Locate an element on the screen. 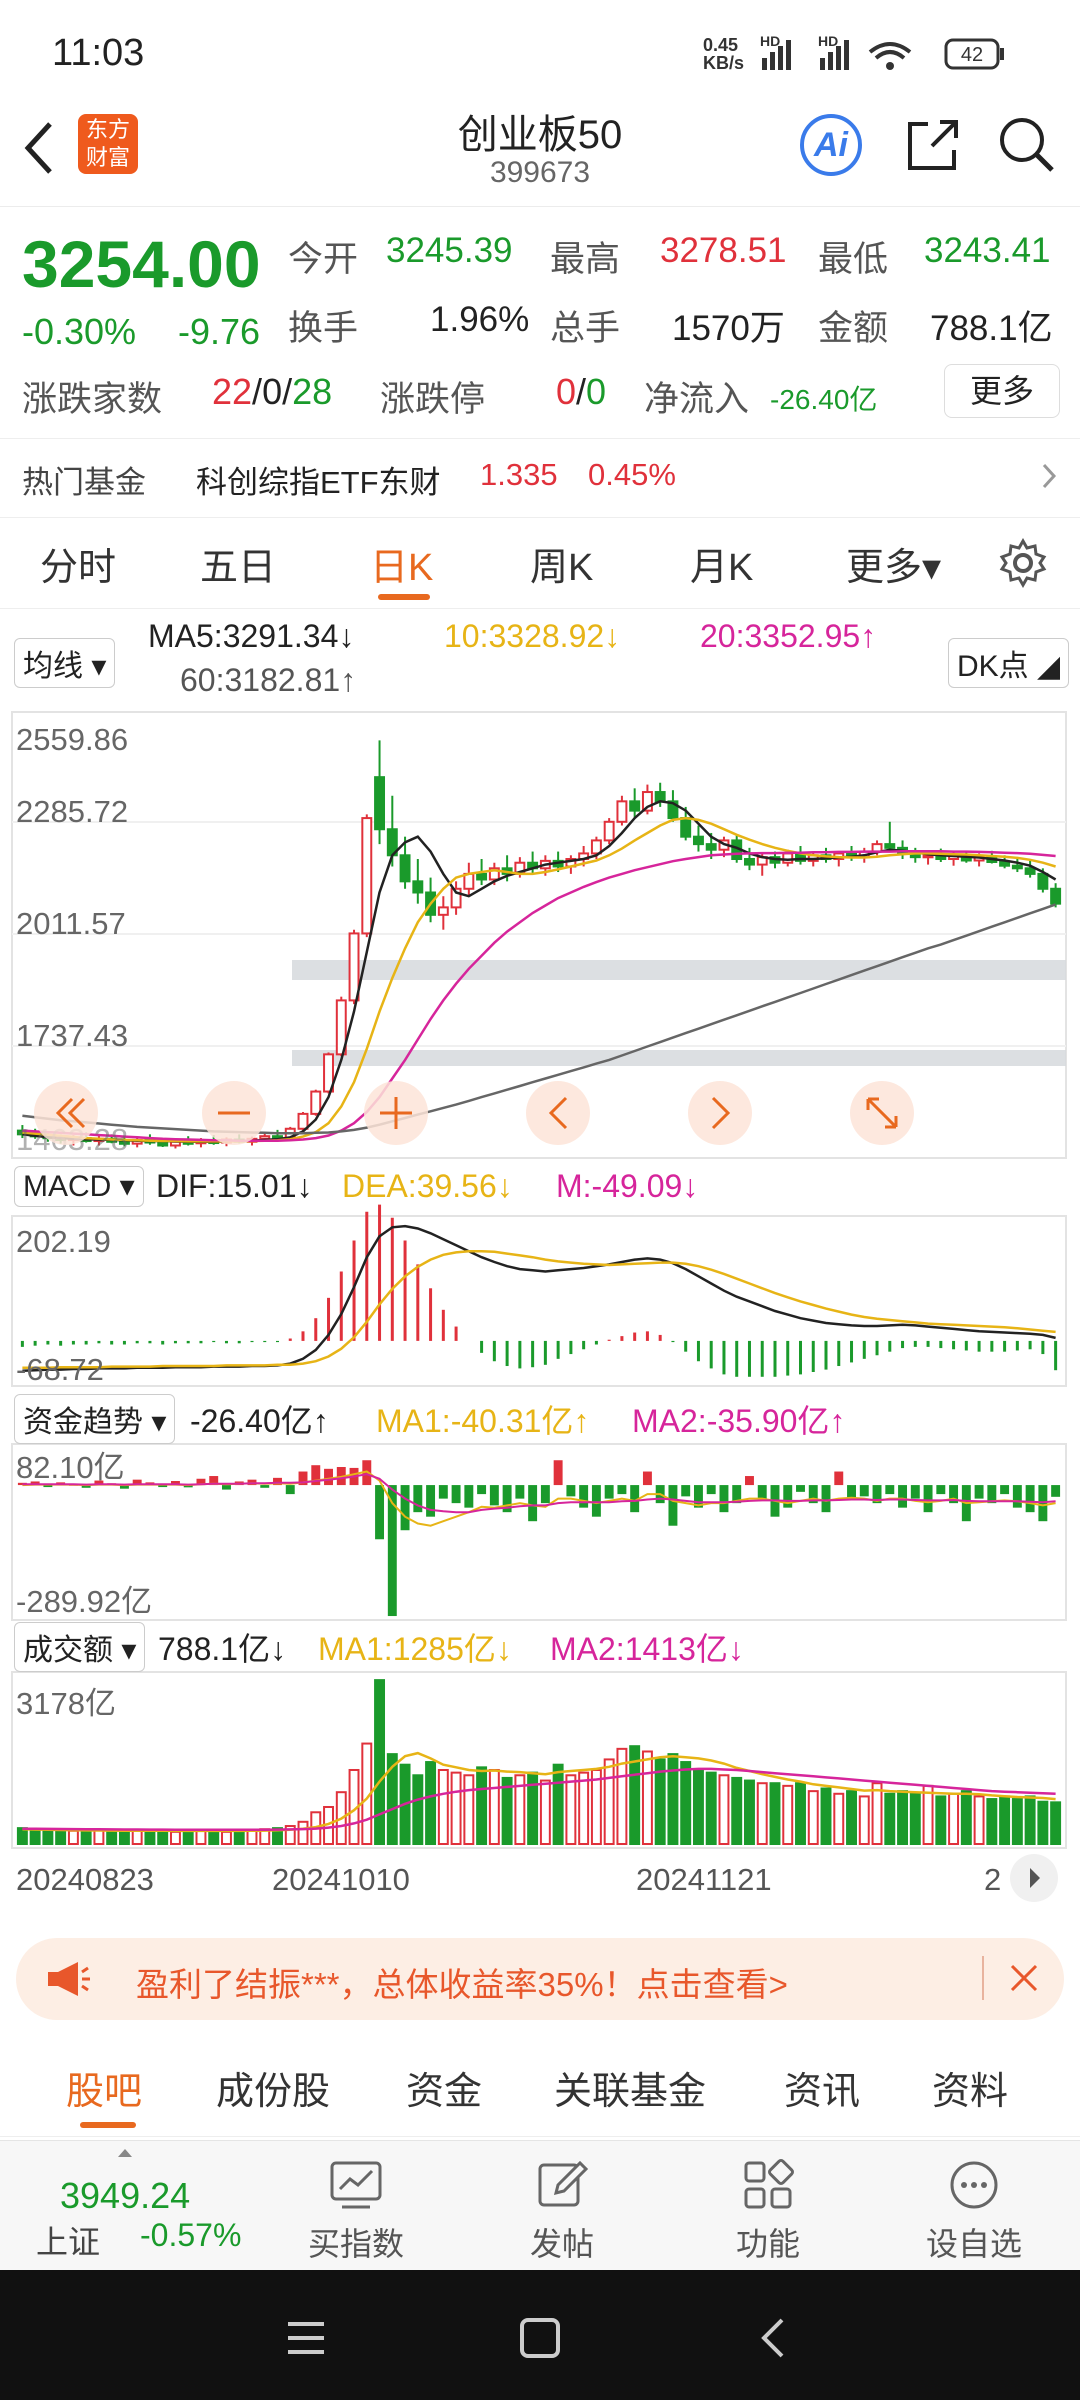  promo-banner: 盈利了结振***，总体收益率35%！点击查看> is located at coordinates (540, 1979).